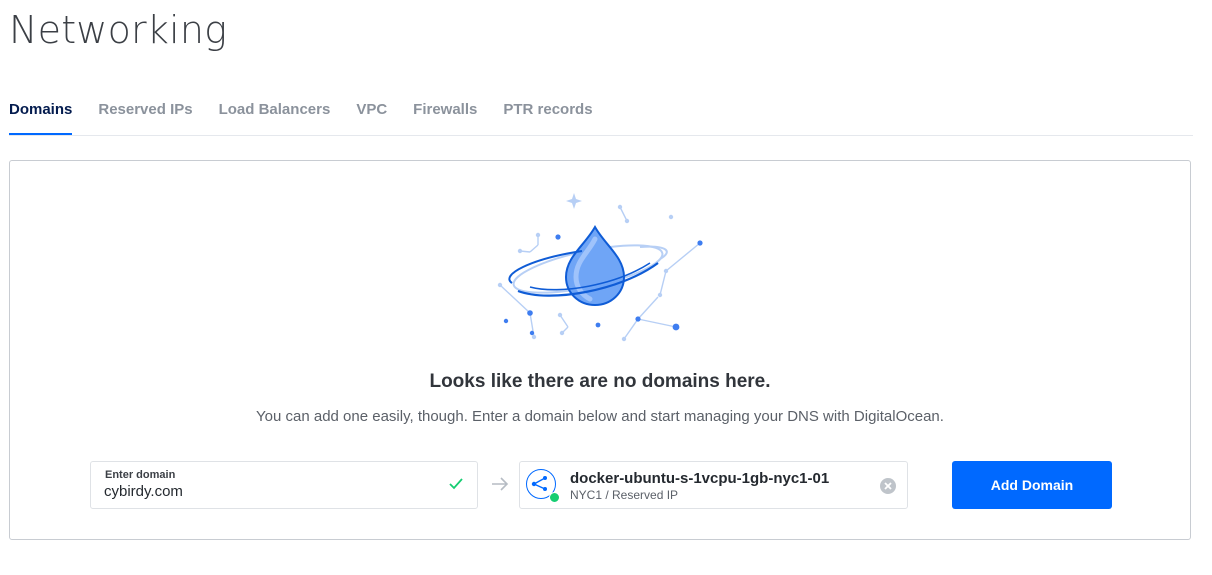  I want to click on tab-domains: Domains, so click(41, 113).